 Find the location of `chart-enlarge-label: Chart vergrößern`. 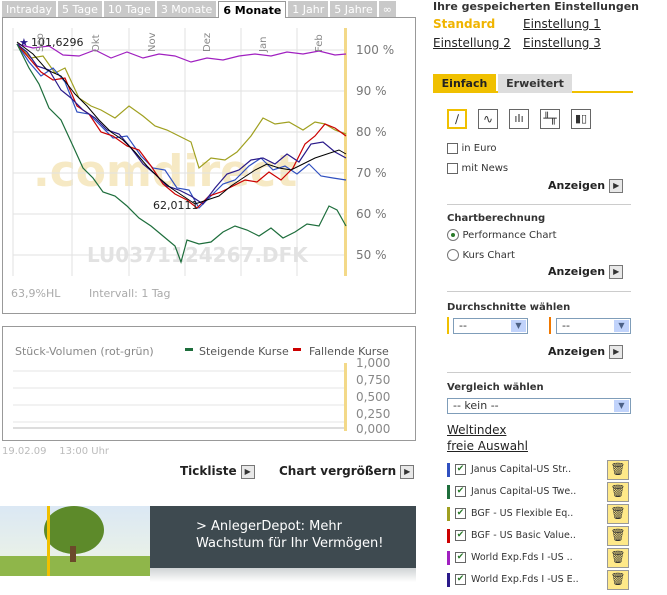

chart-enlarge-label: Chart vergrößern is located at coordinates (338, 471).